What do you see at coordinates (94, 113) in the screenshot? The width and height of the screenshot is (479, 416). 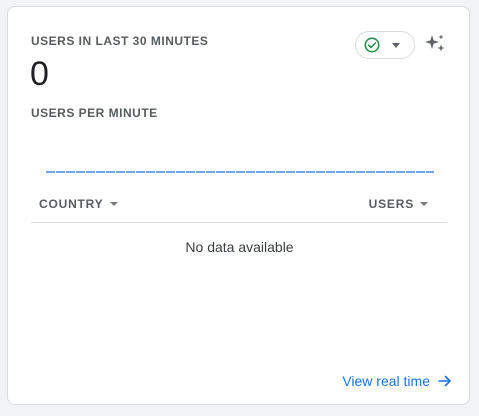 I see `users-per-minute-label: USERS PER MINUTE` at bounding box center [94, 113].